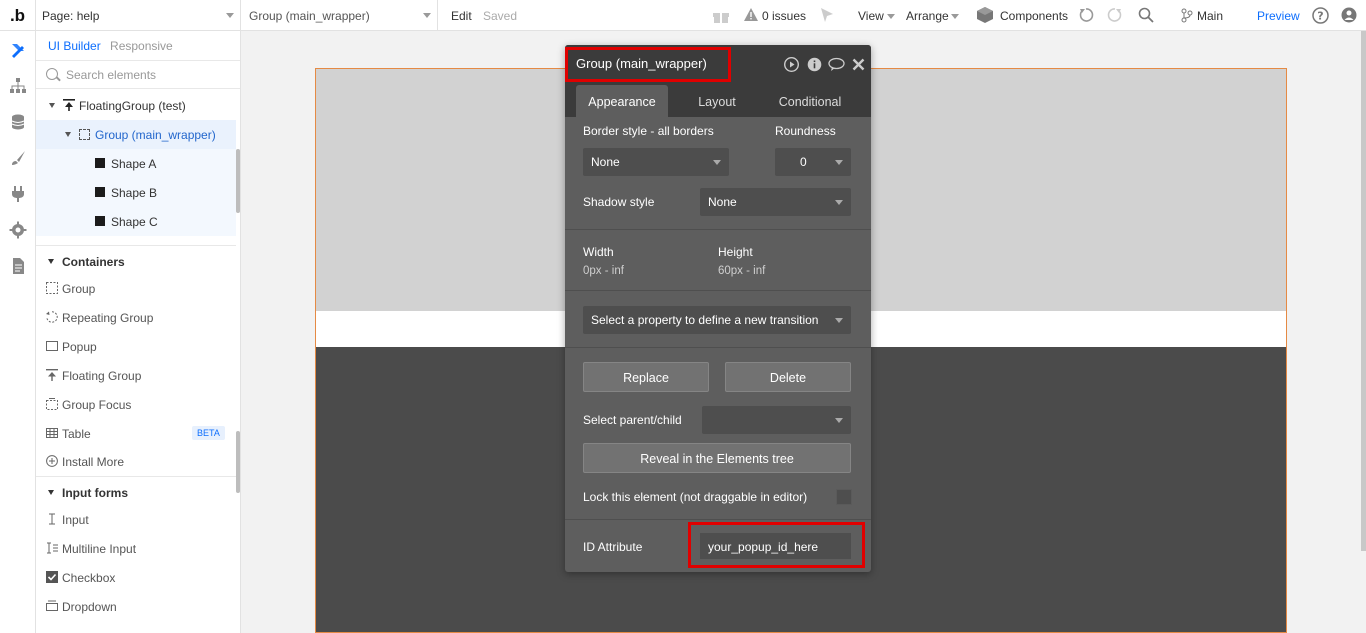 The height and width of the screenshot is (633, 1366). I want to click on redo-icon, so click(1115, 15).